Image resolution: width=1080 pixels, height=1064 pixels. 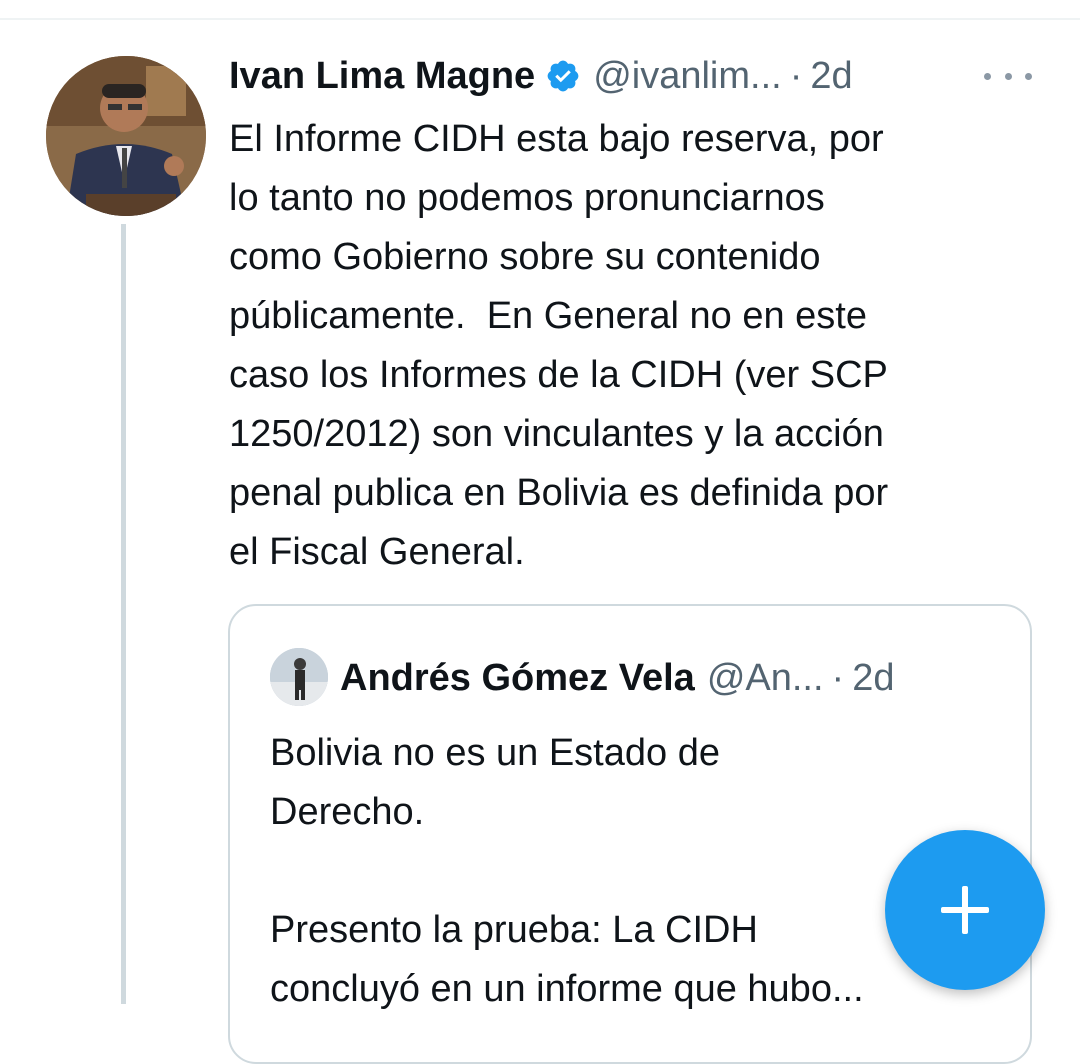 What do you see at coordinates (495, 753) in the screenshot?
I see `quoted-text-line: Bolivia no es un Estado de` at bounding box center [495, 753].